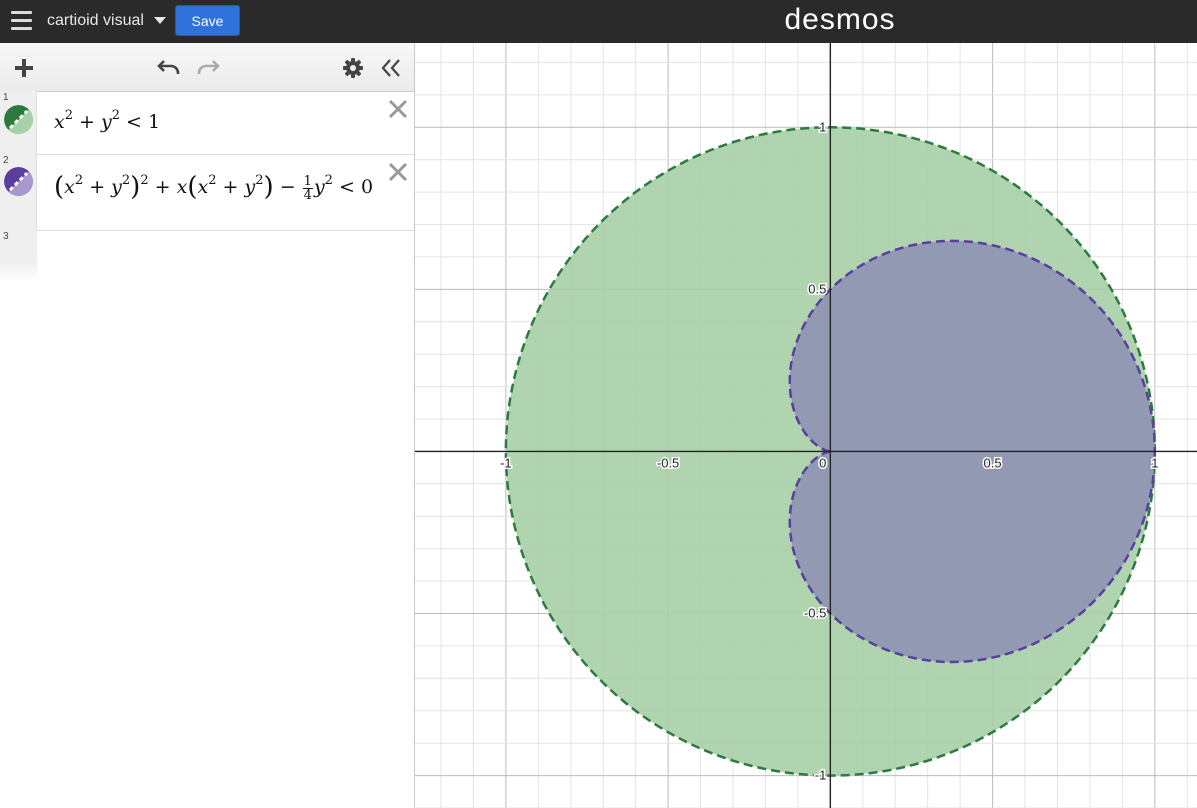 The height and width of the screenshot is (808, 1197). I want to click on x-tick-label: -1, so click(506, 462).